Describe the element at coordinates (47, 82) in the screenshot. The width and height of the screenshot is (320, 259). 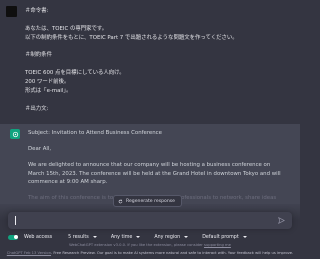
I see `user-line: 200 ワード前後。` at that location.